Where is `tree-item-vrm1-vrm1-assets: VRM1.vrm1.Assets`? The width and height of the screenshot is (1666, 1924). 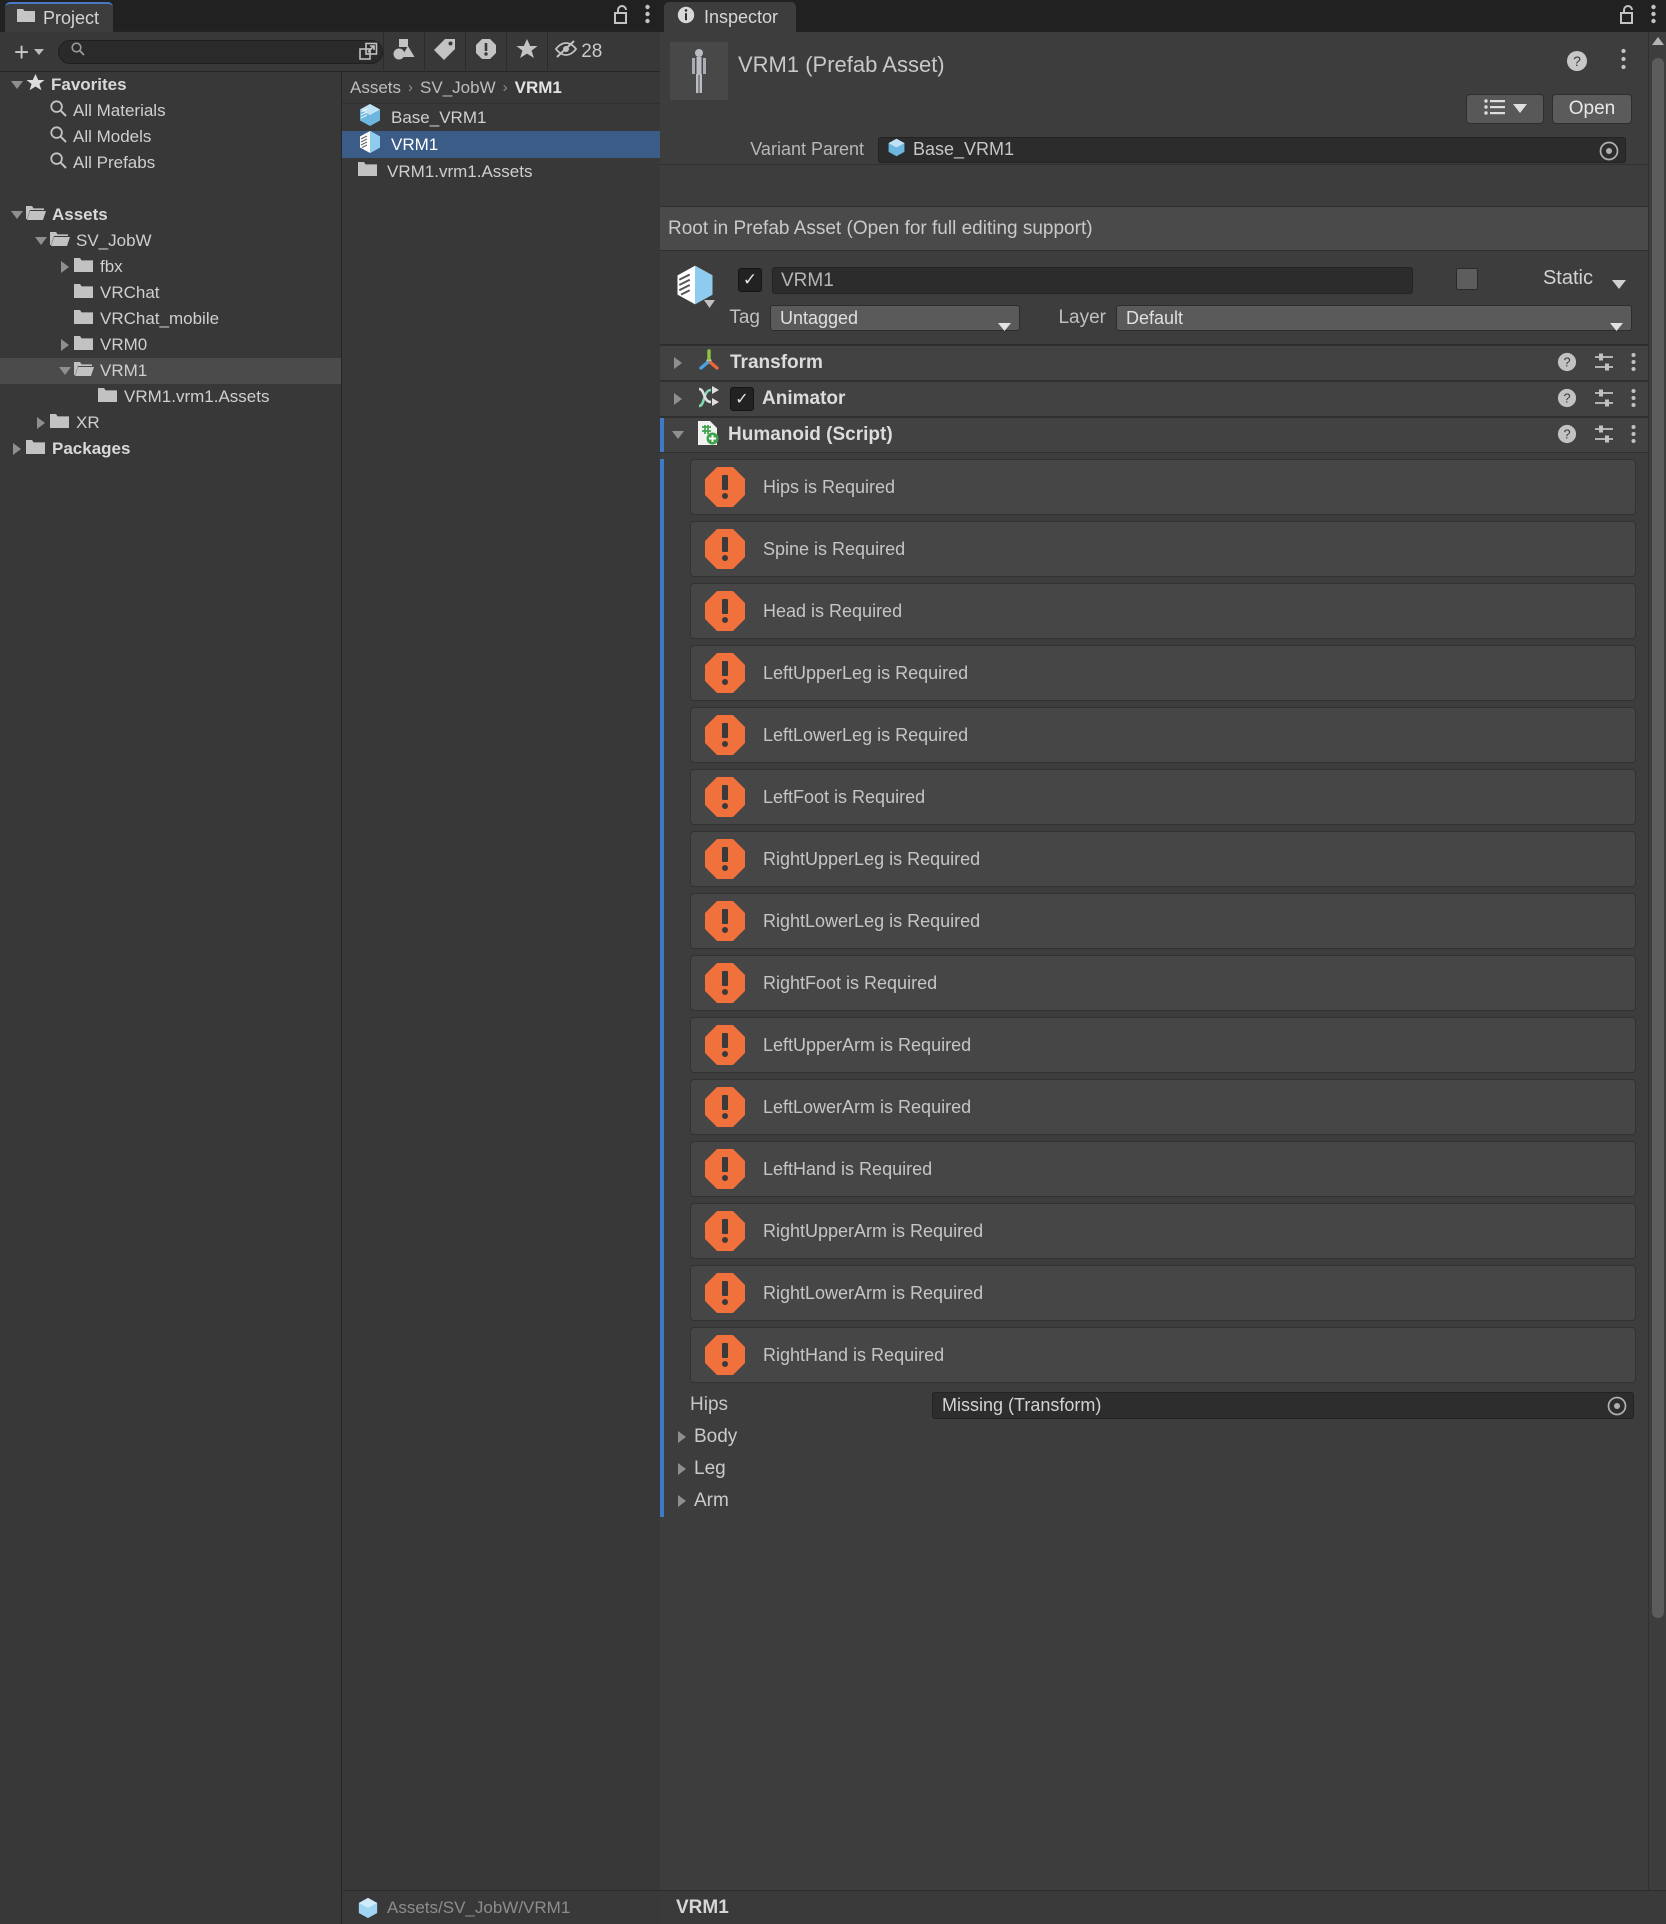
tree-item-vrm1-vrm1-assets: VRM1.vrm1.Assets is located at coordinates (170, 397).